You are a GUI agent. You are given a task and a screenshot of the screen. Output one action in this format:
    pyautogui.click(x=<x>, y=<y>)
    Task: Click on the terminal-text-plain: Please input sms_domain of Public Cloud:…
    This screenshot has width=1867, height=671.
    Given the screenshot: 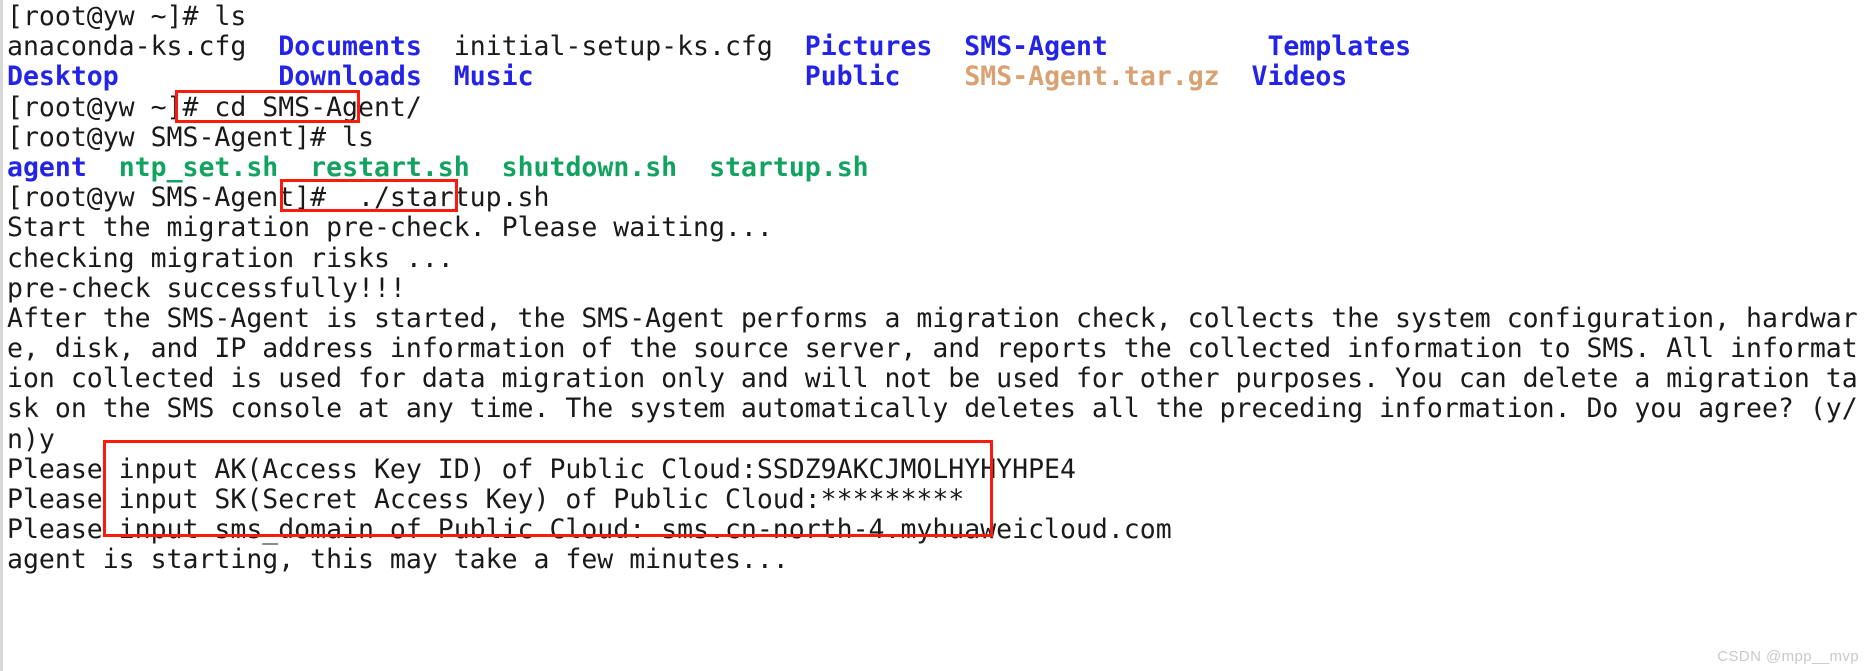 What is the action you would take?
    pyautogui.click(x=589, y=530)
    